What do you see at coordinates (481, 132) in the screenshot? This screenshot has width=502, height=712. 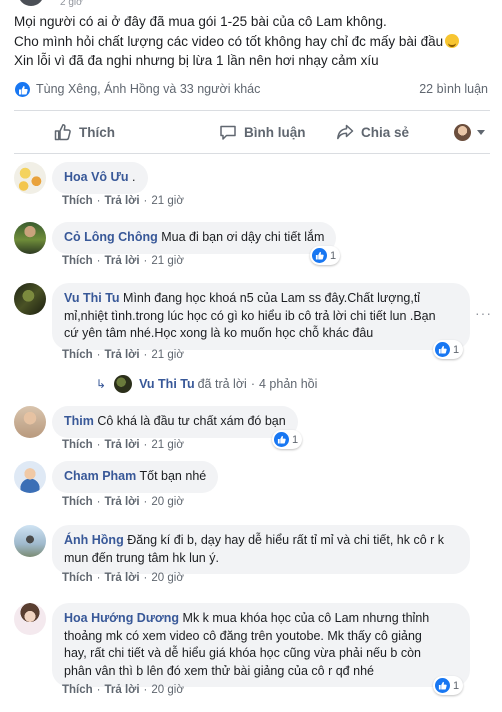 I see `chevron-down-icon` at bounding box center [481, 132].